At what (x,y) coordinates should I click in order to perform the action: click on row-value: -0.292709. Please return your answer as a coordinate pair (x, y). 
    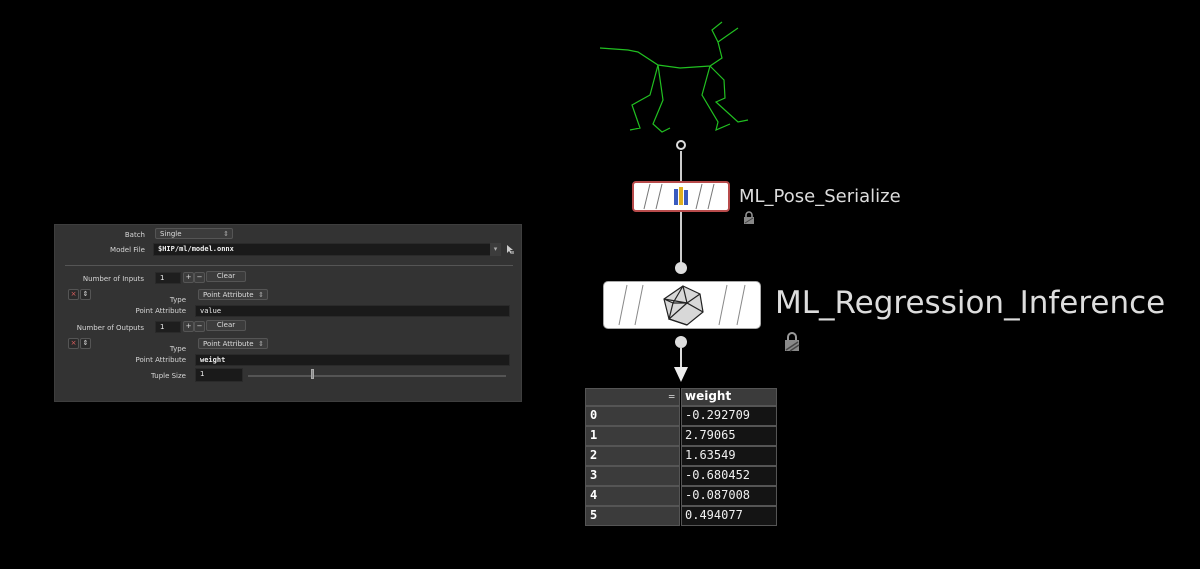
    Looking at the image, I should click on (729, 416).